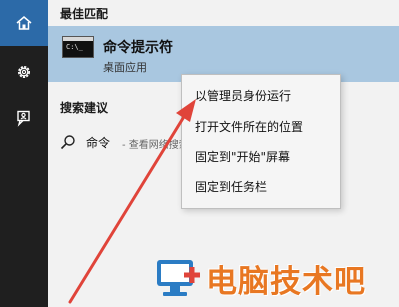 Image resolution: width=399 pixels, height=307 pixels. I want to click on suggestions-heading: 搜索建议, so click(84, 108).